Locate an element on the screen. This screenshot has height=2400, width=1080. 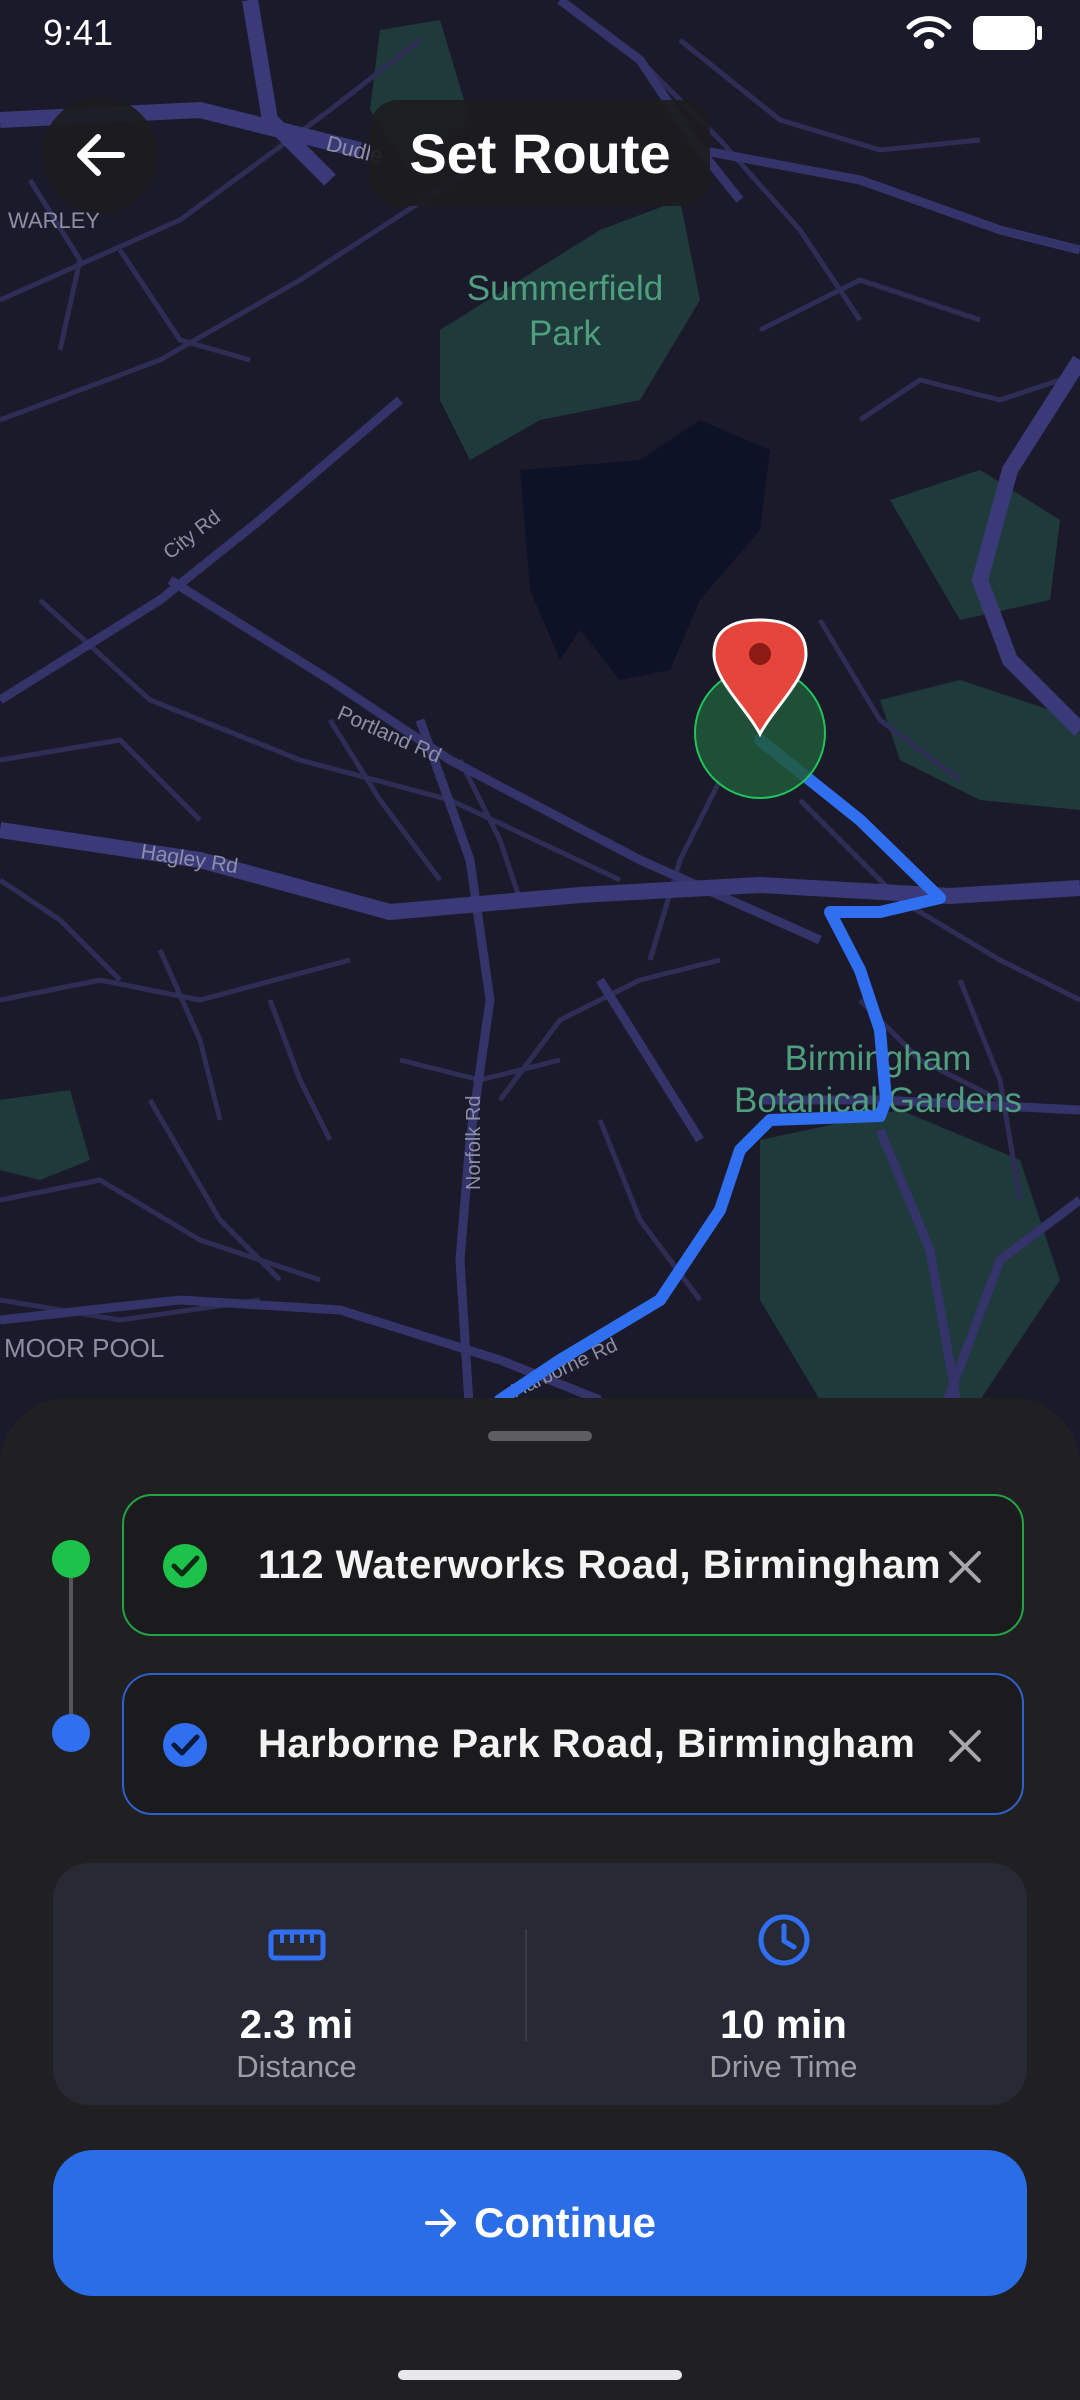
back-button is located at coordinates (100, 155).